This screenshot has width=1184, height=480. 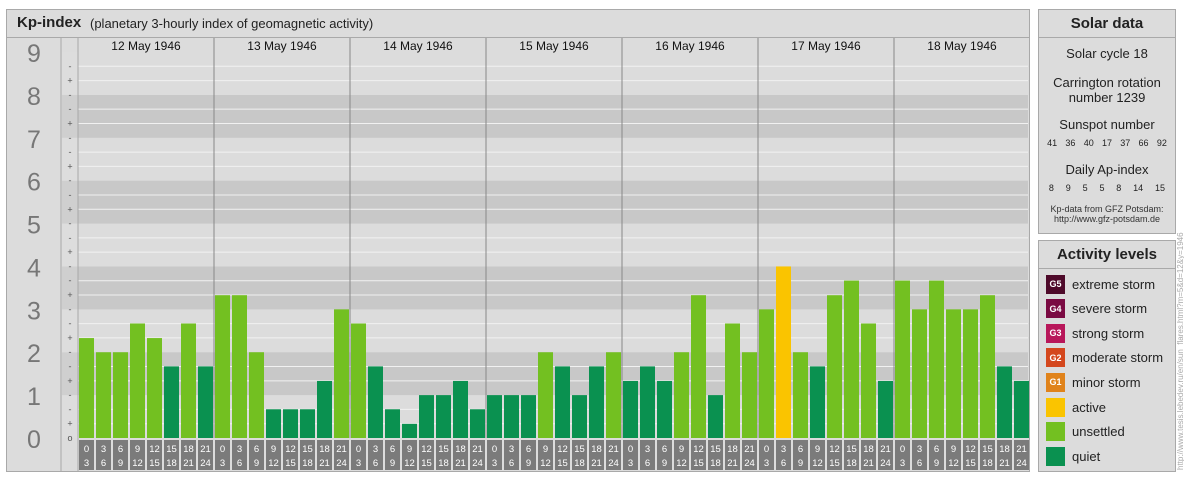 What do you see at coordinates (1107, 82) in the screenshot?
I see `carrington-line-1: Carrington rotation` at bounding box center [1107, 82].